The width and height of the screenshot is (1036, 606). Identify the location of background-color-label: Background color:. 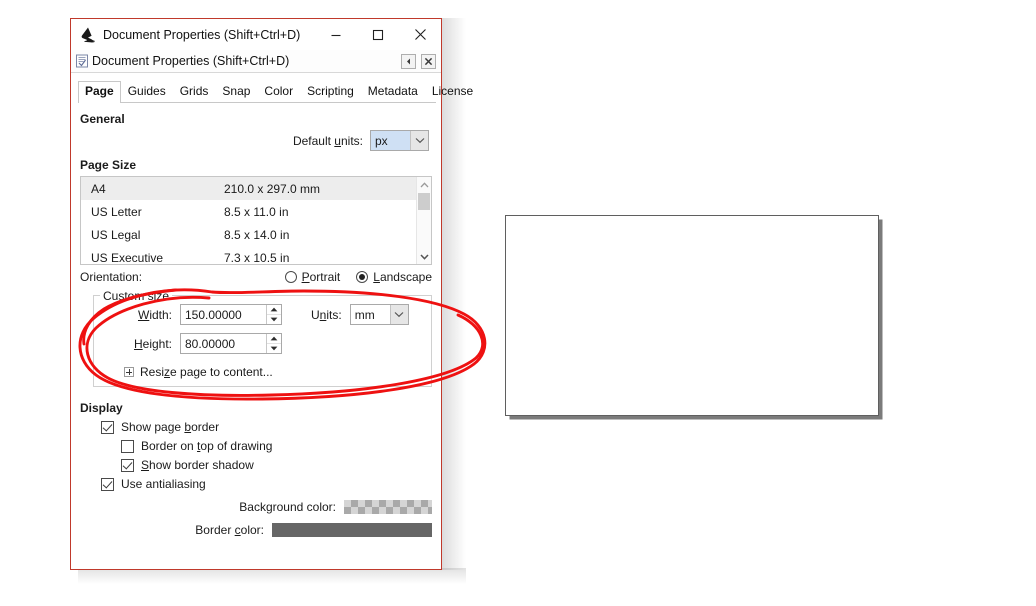
(287, 507).